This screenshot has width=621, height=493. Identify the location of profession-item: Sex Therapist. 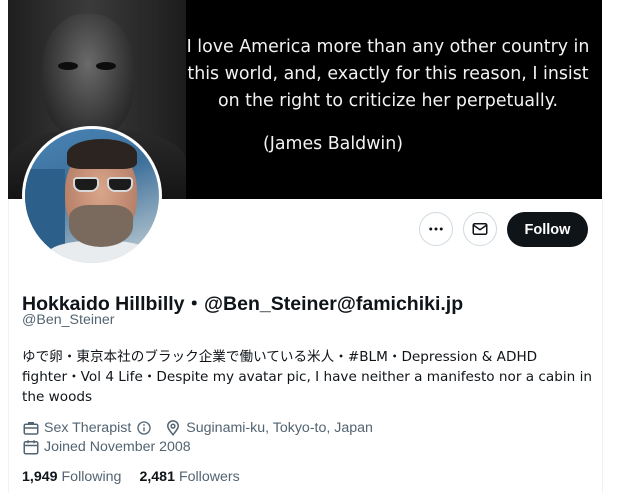
(87, 428).